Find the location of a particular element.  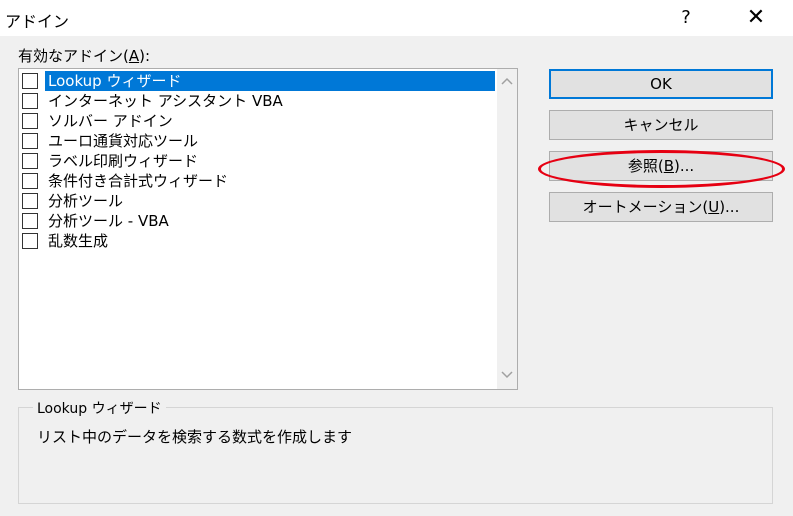

vertical-scrollbar is located at coordinates (507, 229).